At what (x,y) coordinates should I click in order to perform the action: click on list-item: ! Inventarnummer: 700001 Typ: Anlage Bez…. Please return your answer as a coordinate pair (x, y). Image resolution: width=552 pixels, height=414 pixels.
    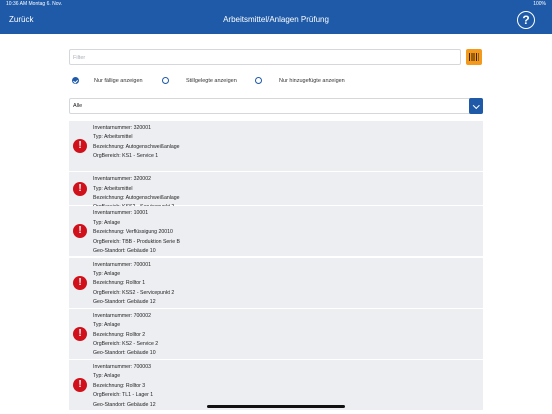
    Looking at the image, I should click on (276, 282).